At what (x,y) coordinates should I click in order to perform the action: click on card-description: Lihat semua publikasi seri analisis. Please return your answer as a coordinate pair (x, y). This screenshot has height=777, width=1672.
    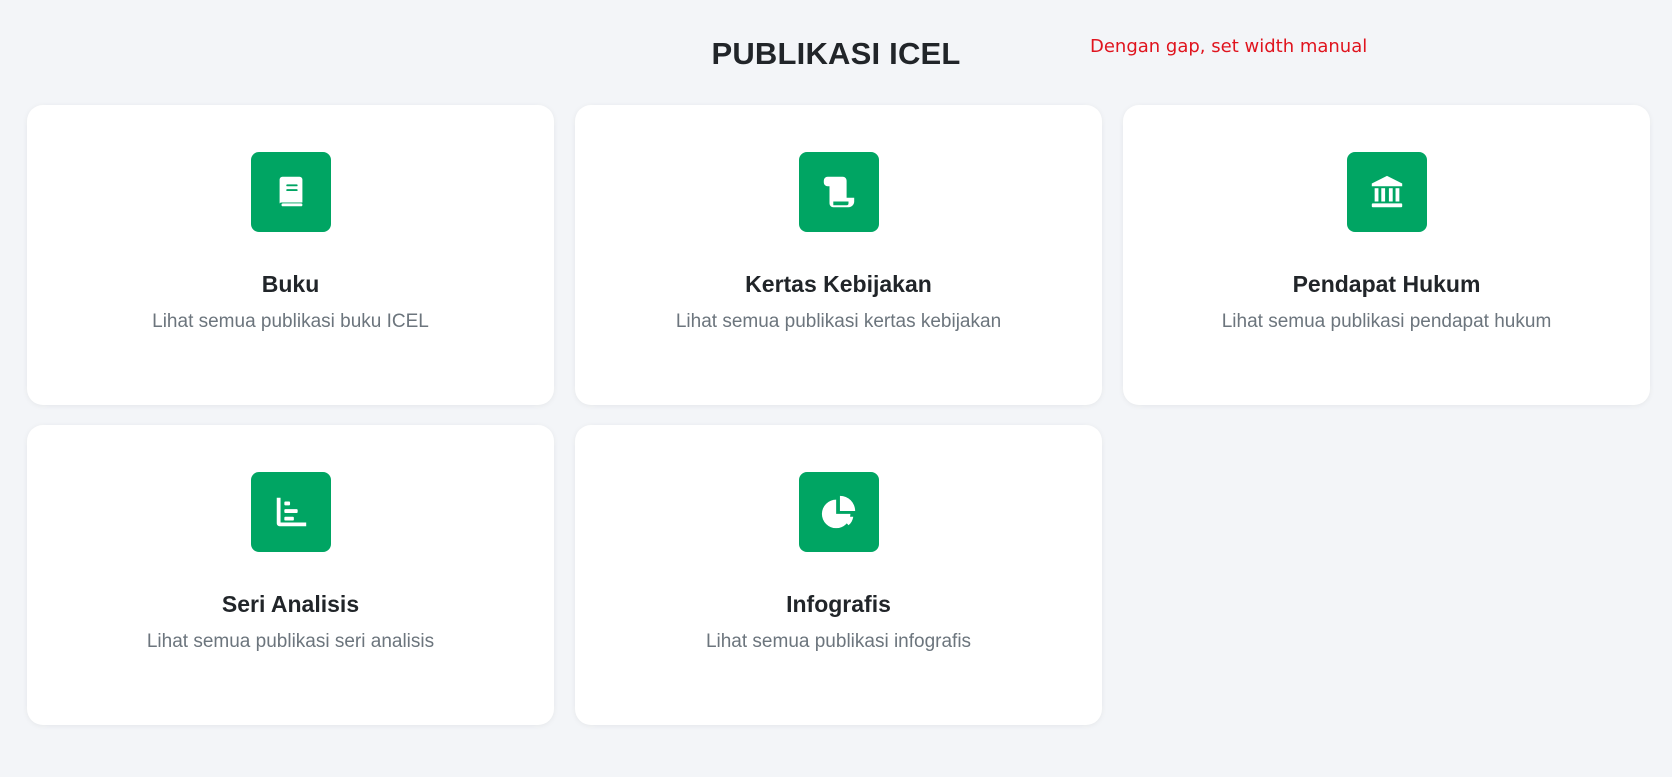
    Looking at the image, I should click on (290, 641).